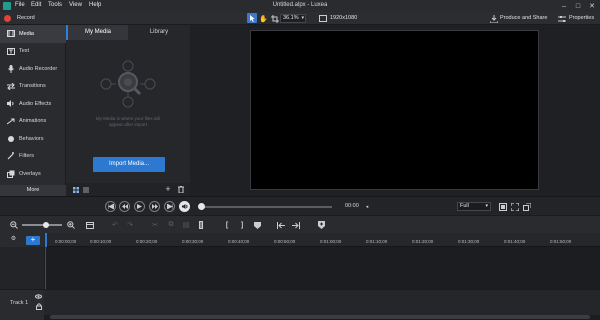  What do you see at coordinates (227, 225) in the screenshot?
I see `mark-in-icon: [` at bounding box center [227, 225].